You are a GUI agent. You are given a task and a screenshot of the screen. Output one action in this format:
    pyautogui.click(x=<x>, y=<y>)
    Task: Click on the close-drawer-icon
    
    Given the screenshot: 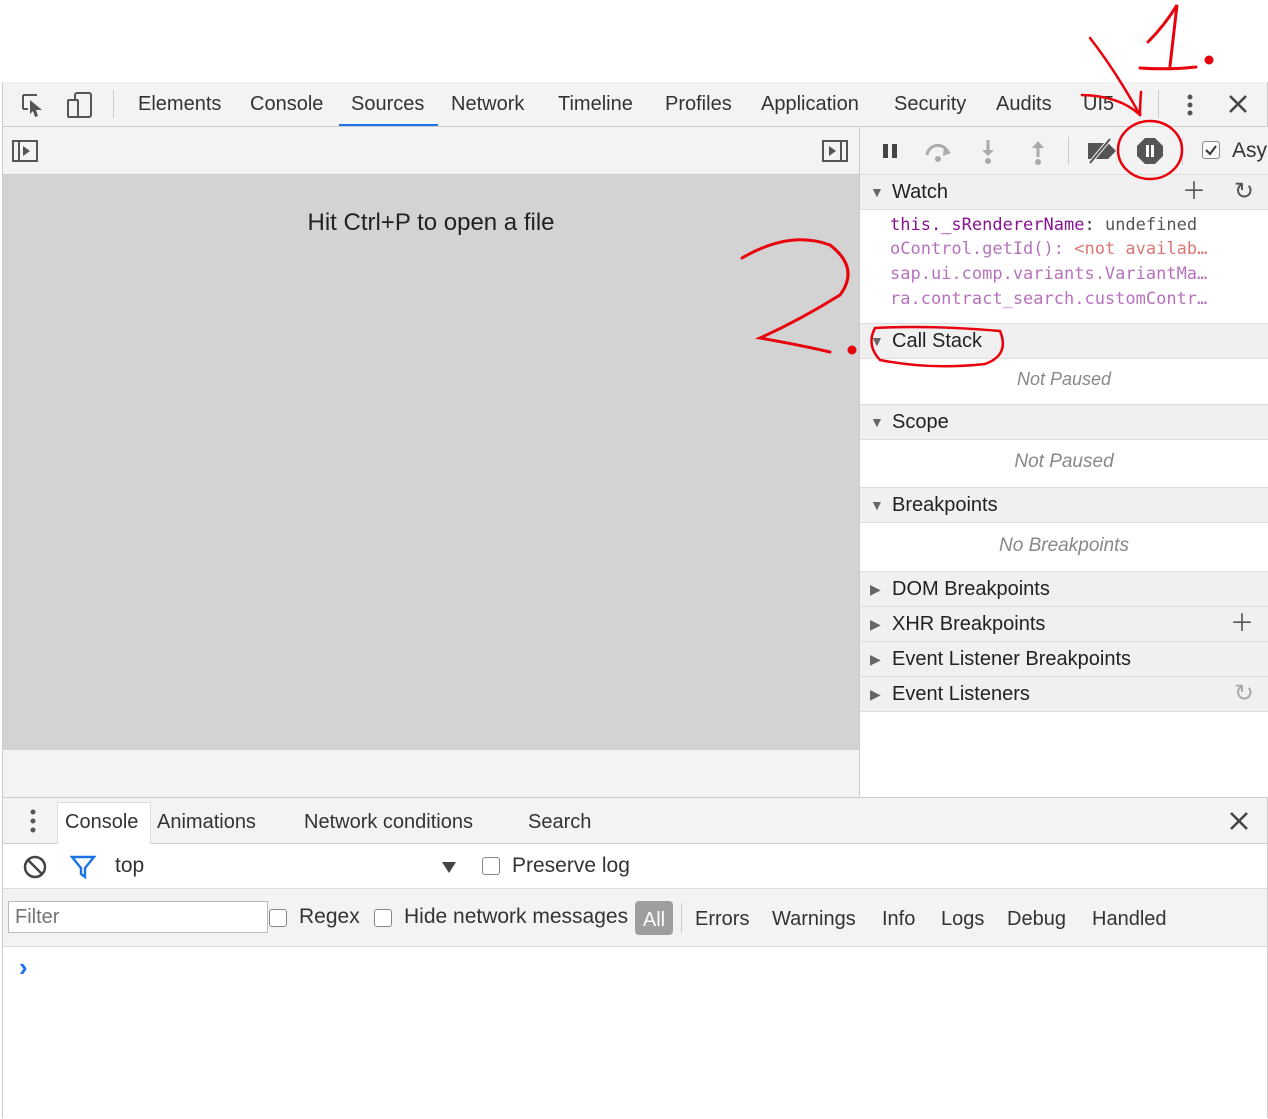 What is the action you would take?
    pyautogui.click(x=1239, y=821)
    